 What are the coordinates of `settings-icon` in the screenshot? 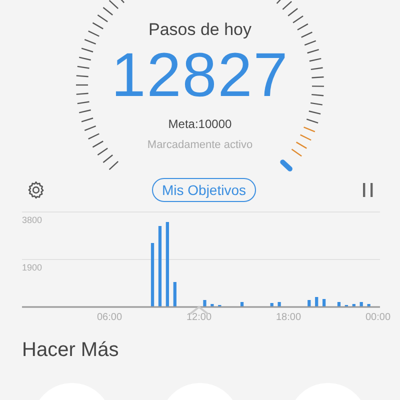 It's located at (36, 190).